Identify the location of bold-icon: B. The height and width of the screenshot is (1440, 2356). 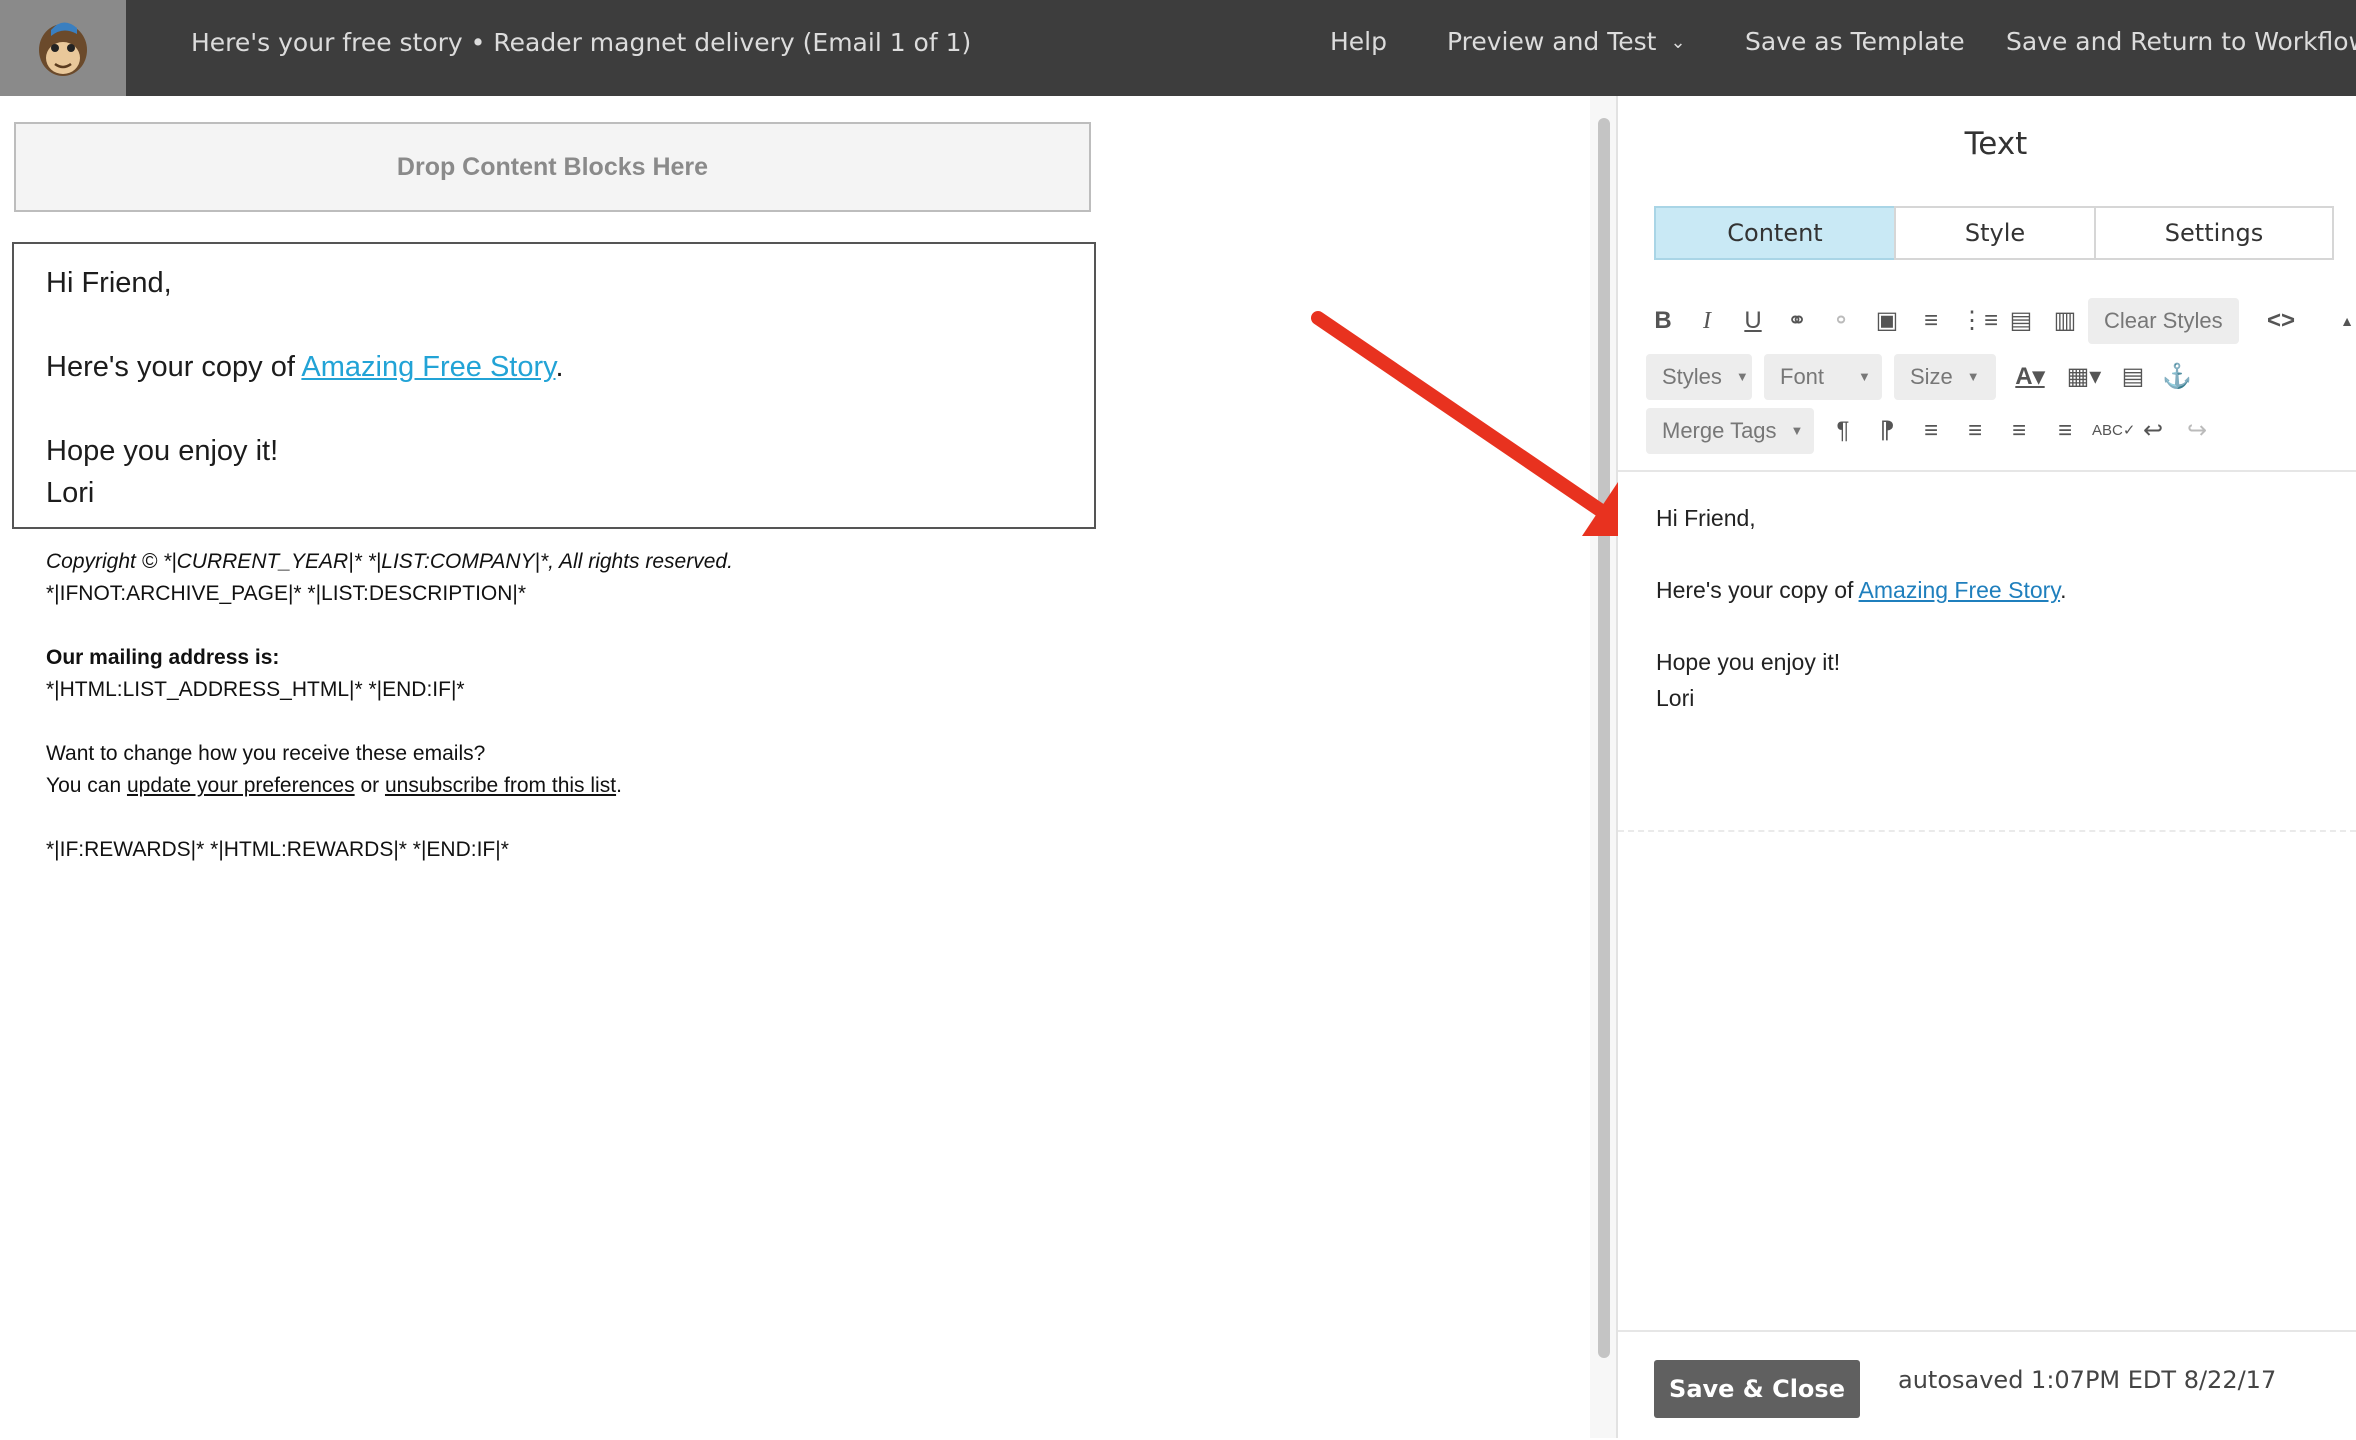
(1663, 321).